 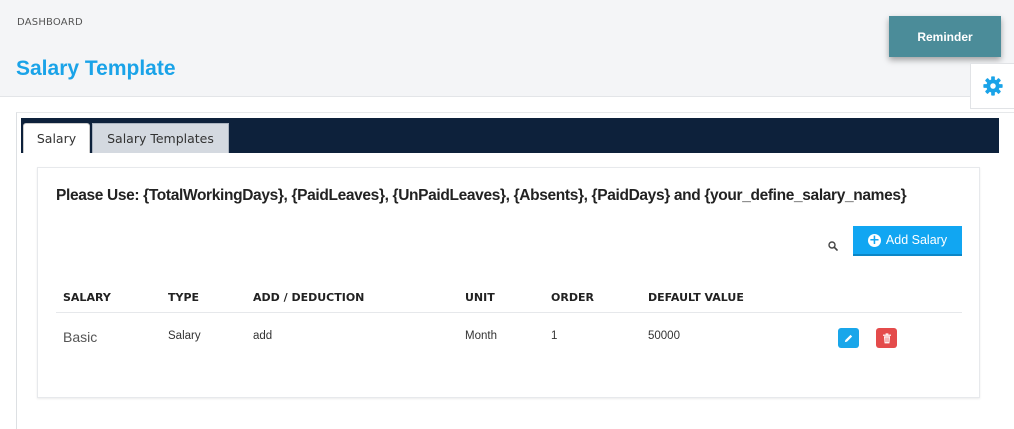 I want to click on plus-circle-icon: +, so click(x=874, y=240).